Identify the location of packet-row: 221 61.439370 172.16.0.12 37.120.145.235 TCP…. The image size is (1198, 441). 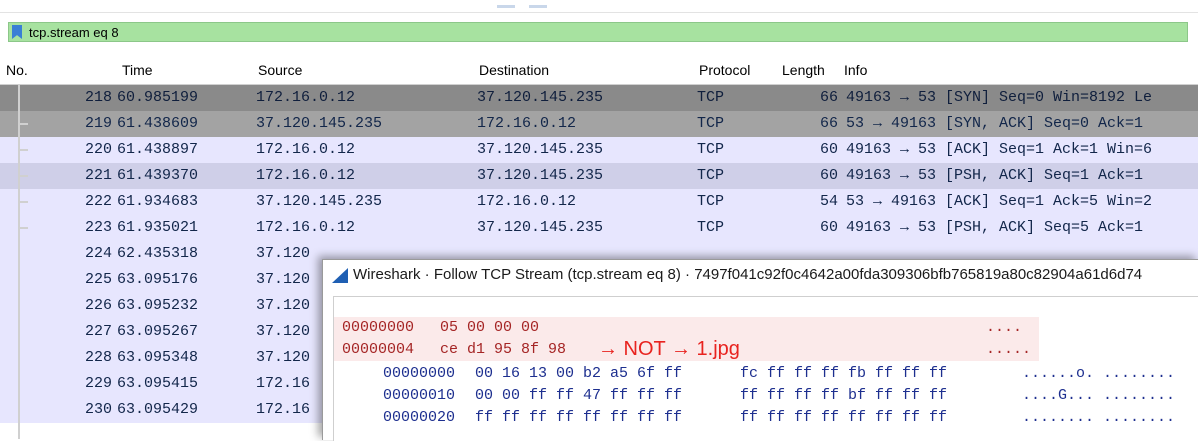
(599, 176).